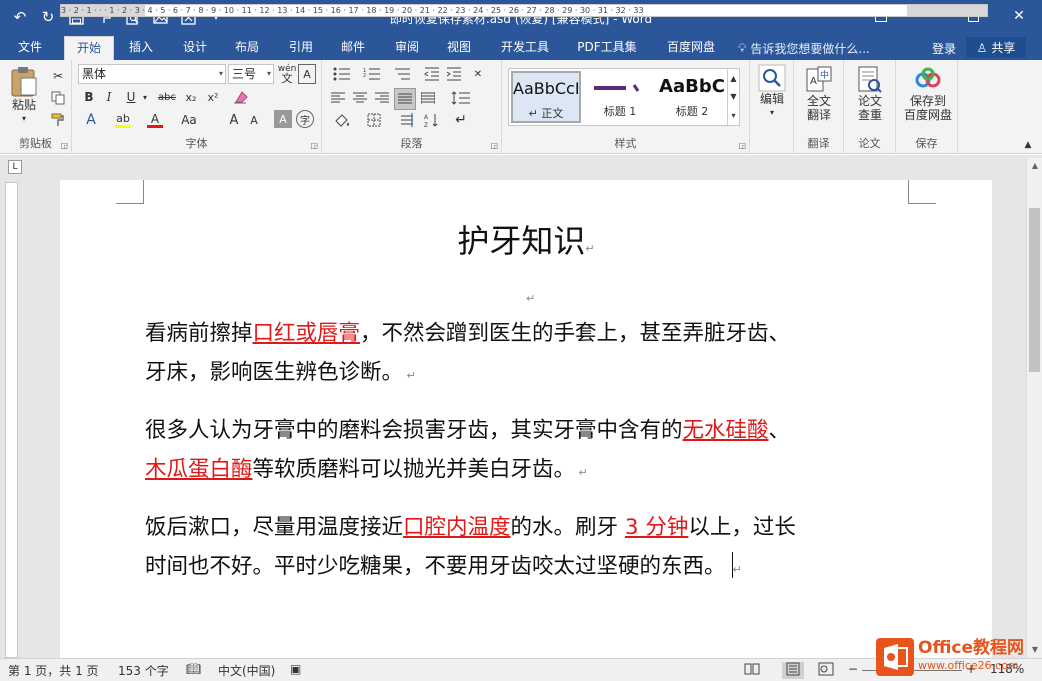  Describe the element at coordinates (752, 670) in the screenshot. I see `read-mode-icon` at that location.